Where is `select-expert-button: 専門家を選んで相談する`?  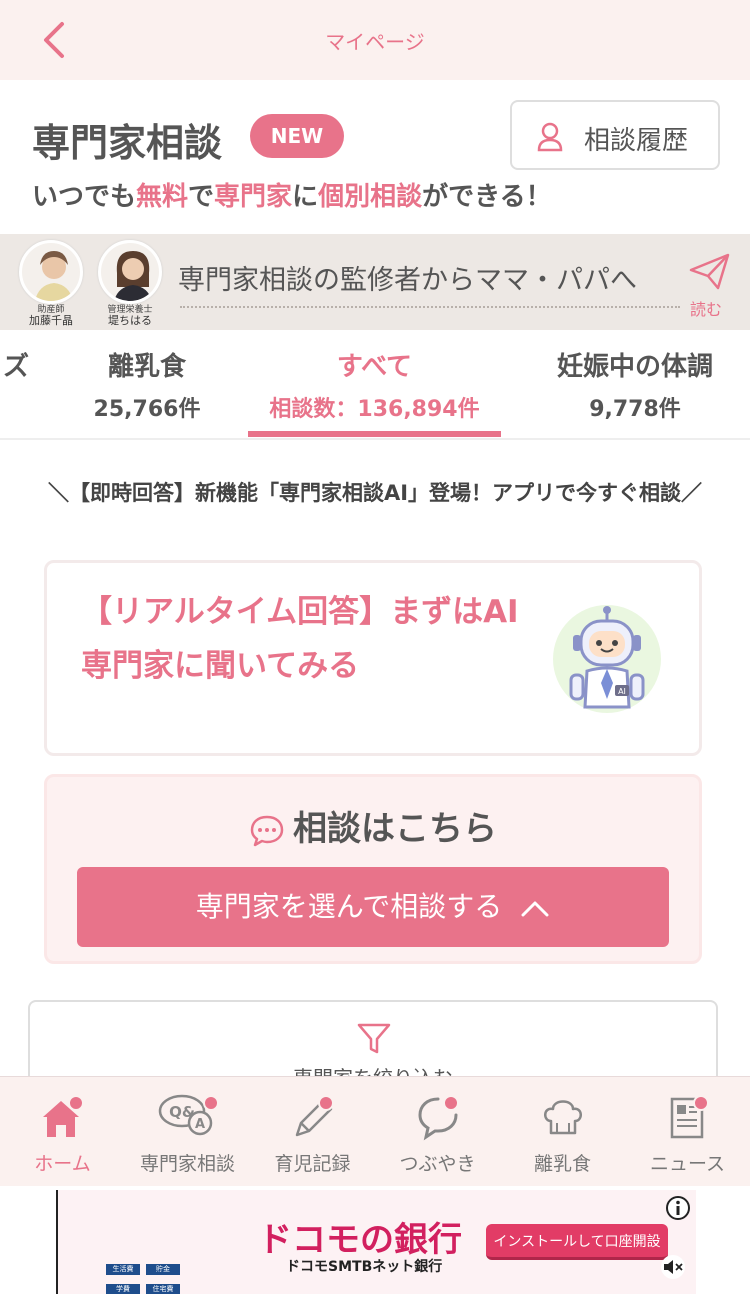 select-expert-button: 専門家を選んで相談する is located at coordinates (373, 907).